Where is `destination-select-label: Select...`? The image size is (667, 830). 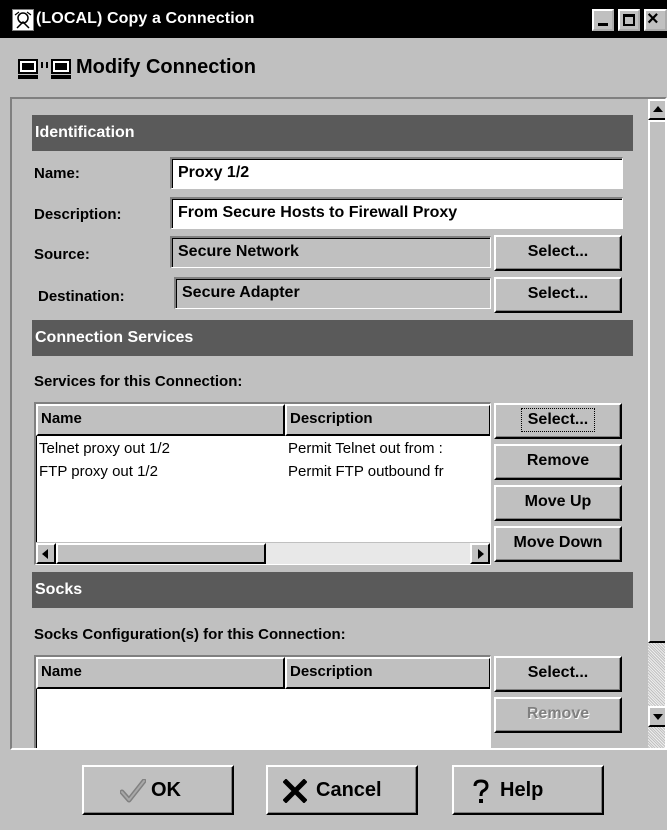
destination-select-label: Select... is located at coordinates (558, 293).